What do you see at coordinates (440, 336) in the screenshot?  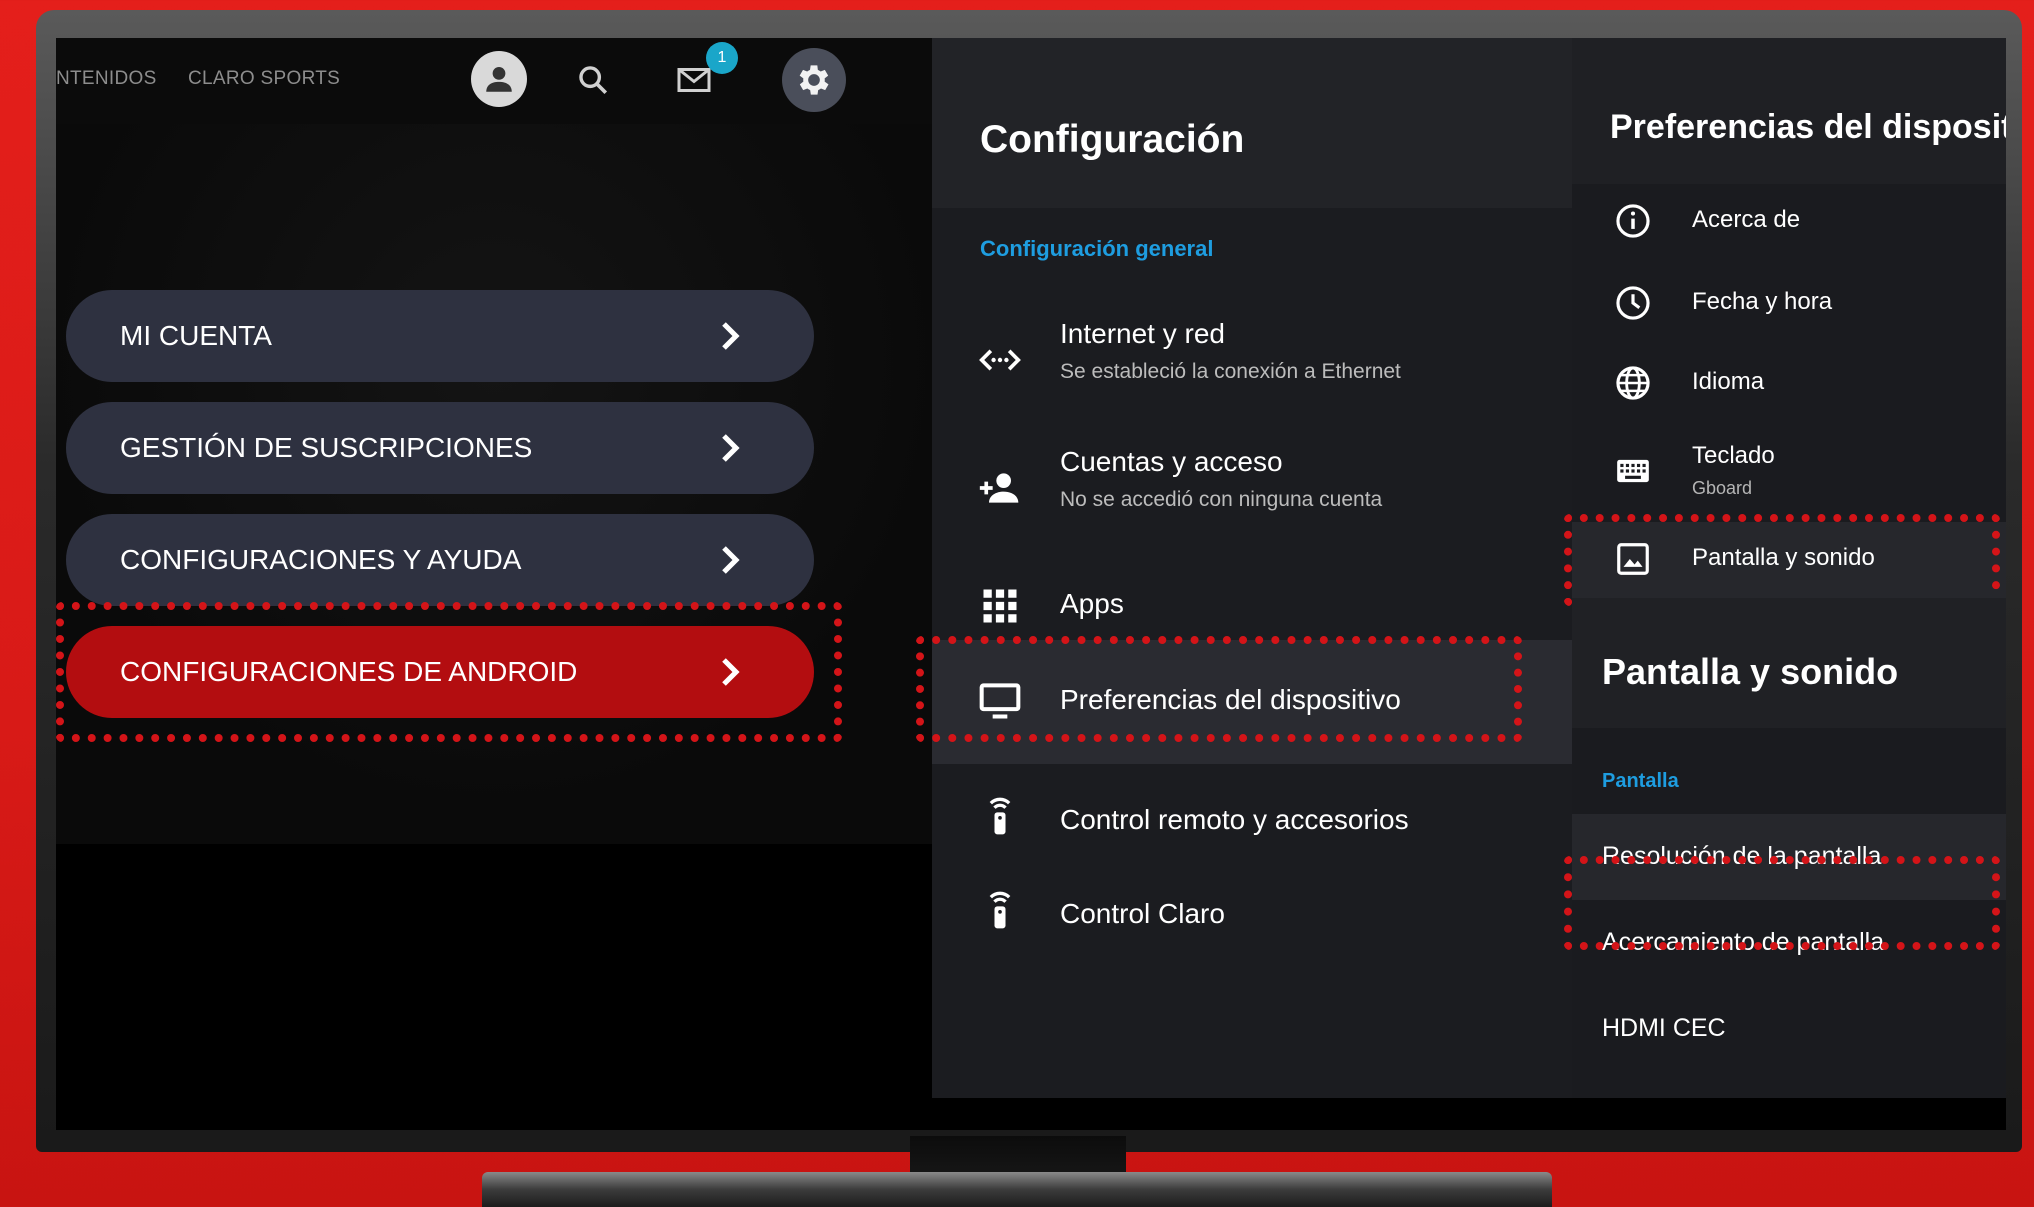 I see `menu-item-mi-cuenta: MI CUENTA` at bounding box center [440, 336].